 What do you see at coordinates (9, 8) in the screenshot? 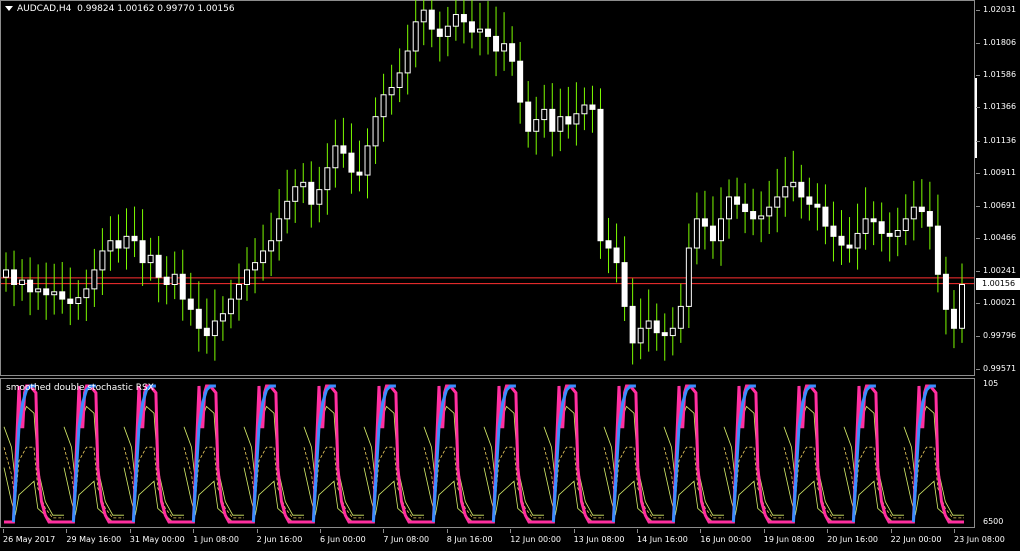
I see `dropdown-triangle-icon` at bounding box center [9, 8].